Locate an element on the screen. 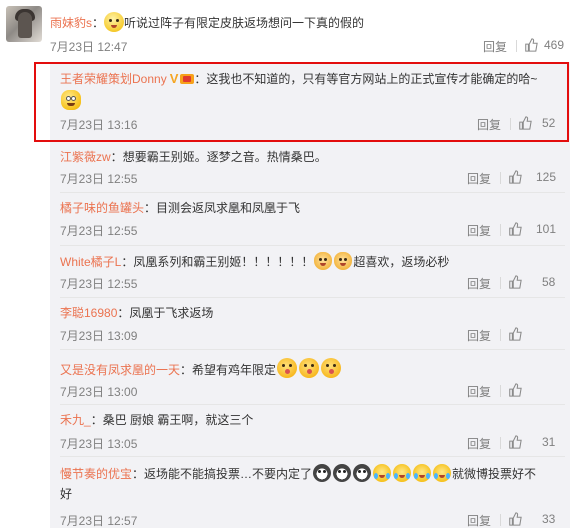 The width and height of the screenshot is (570, 528). username-link: 慢节奏的优宝 is located at coordinates (96, 474).